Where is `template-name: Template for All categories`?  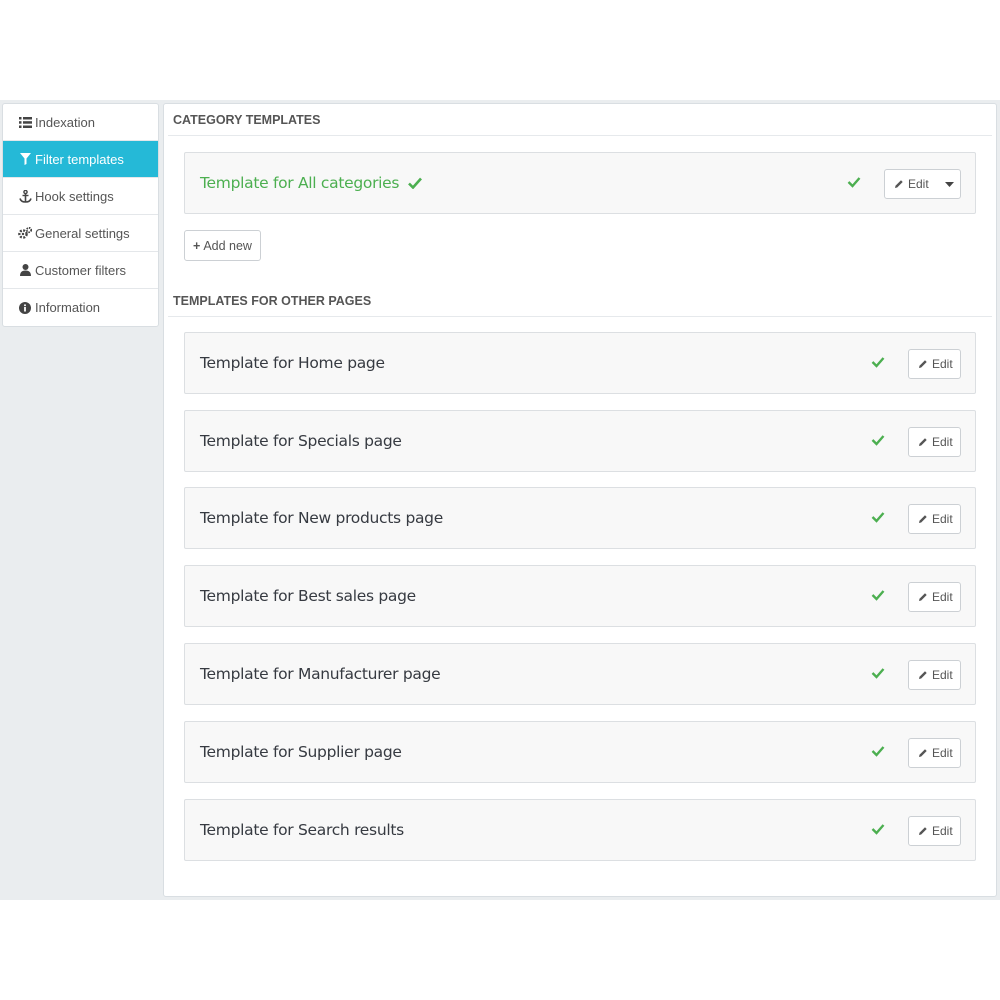 template-name: Template for All categories is located at coordinates (311, 183).